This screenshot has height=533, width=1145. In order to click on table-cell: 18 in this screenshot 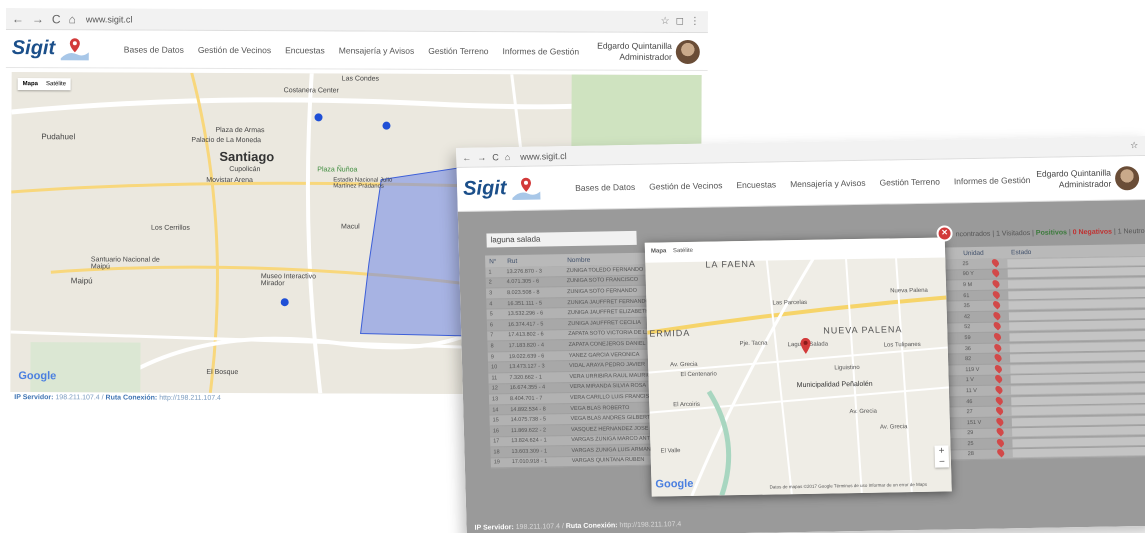, I will do `click(496, 452)`.